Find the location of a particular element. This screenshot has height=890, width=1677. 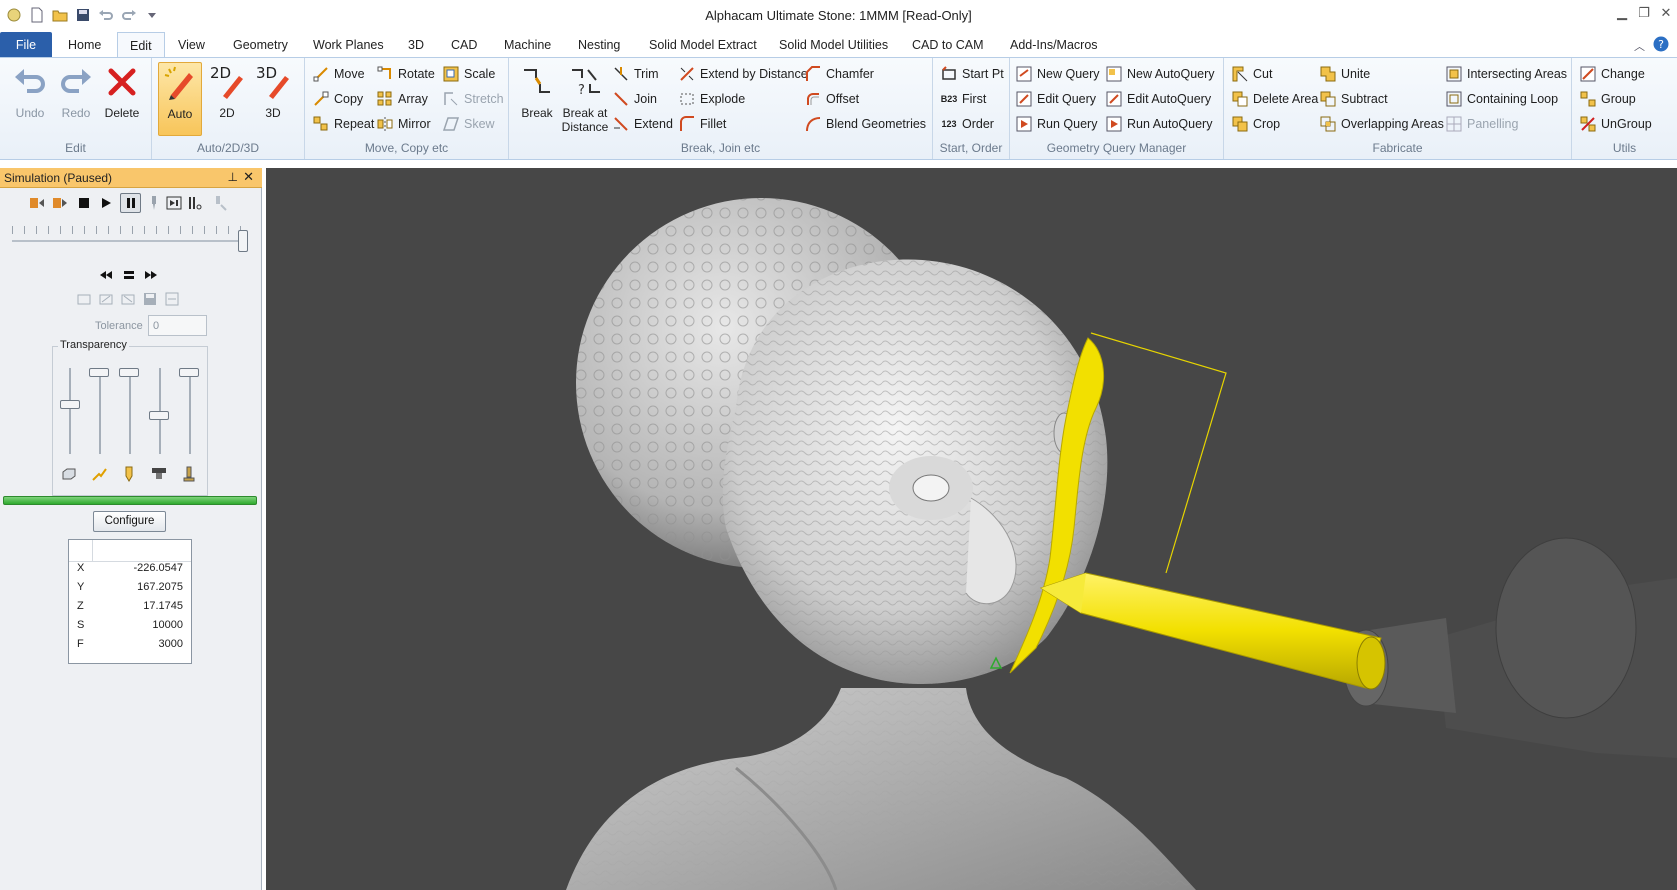

tab-solid-model-utilities: Solid Model Utilities is located at coordinates (833, 45).